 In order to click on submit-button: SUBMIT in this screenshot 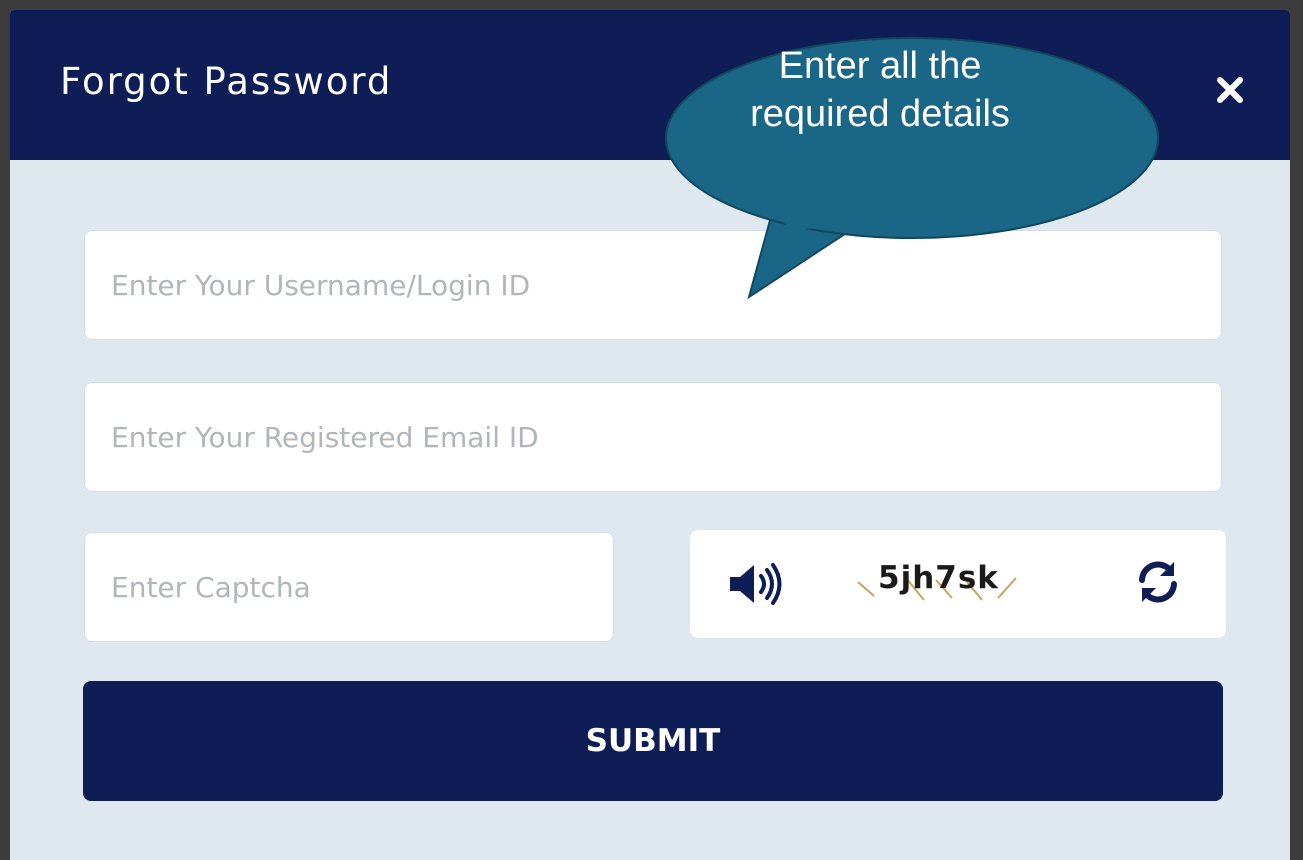, I will do `click(653, 741)`.